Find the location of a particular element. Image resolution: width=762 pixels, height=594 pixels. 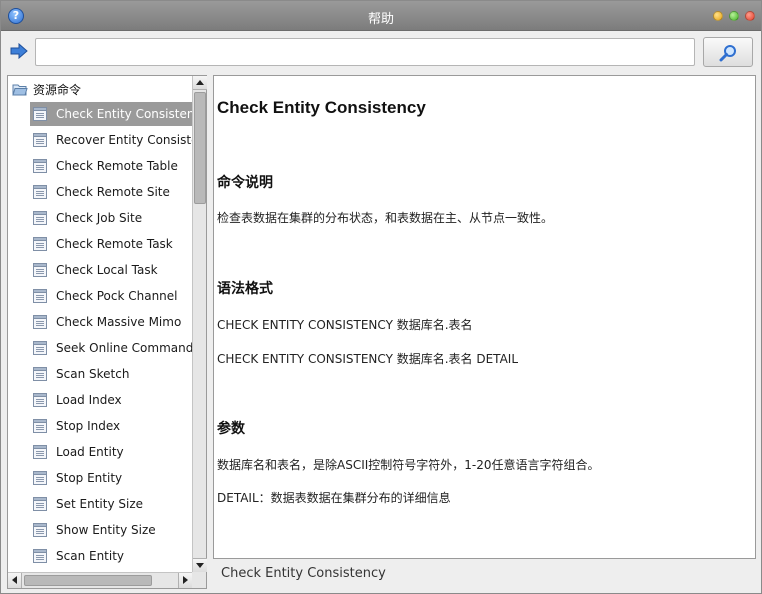

toolbar is located at coordinates (381, 52).